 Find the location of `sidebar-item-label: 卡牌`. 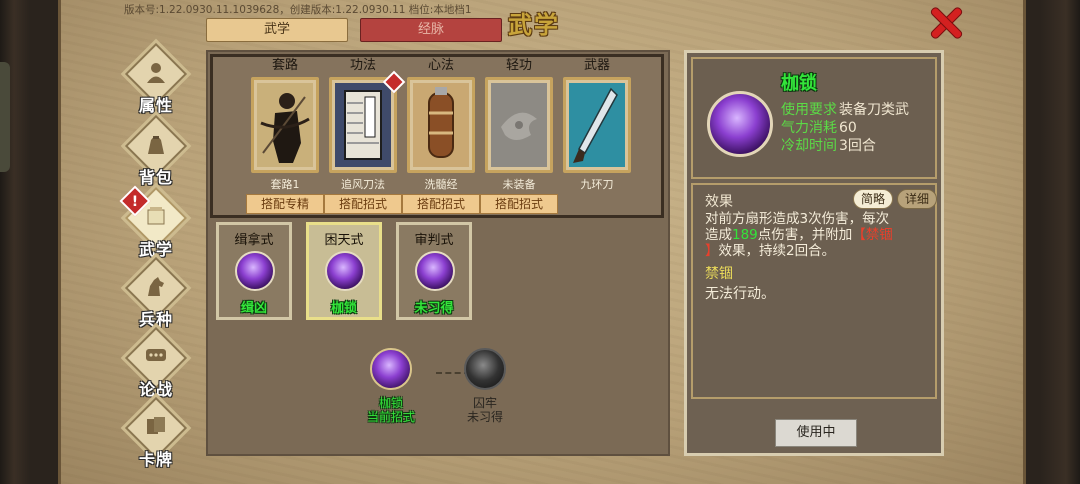

sidebar-item-label: 卡牌 is located at coordinates (155, 459).